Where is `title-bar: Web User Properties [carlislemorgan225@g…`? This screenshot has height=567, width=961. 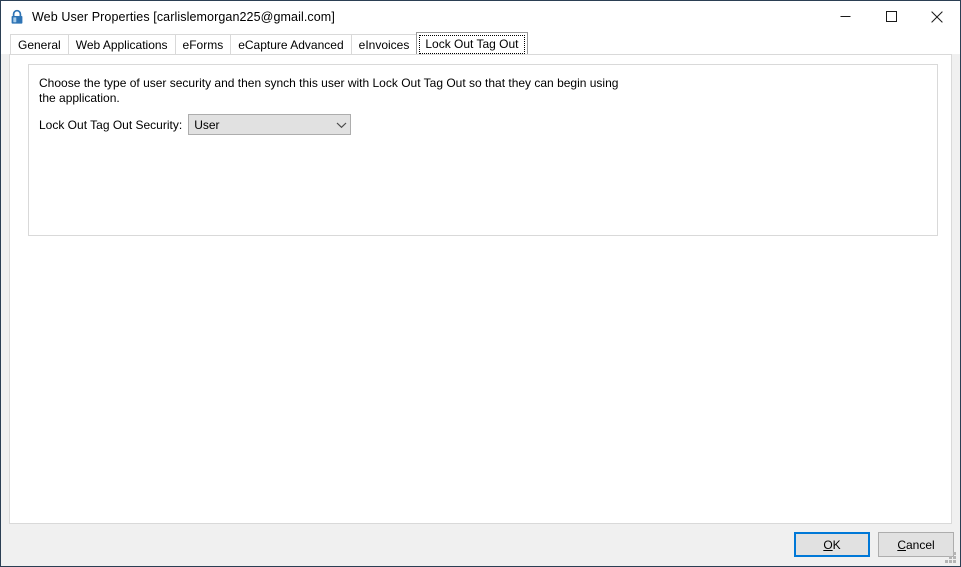
title-bar: Web User Properties [carlislemorgan225@g… is located at coordinates (480, 16).